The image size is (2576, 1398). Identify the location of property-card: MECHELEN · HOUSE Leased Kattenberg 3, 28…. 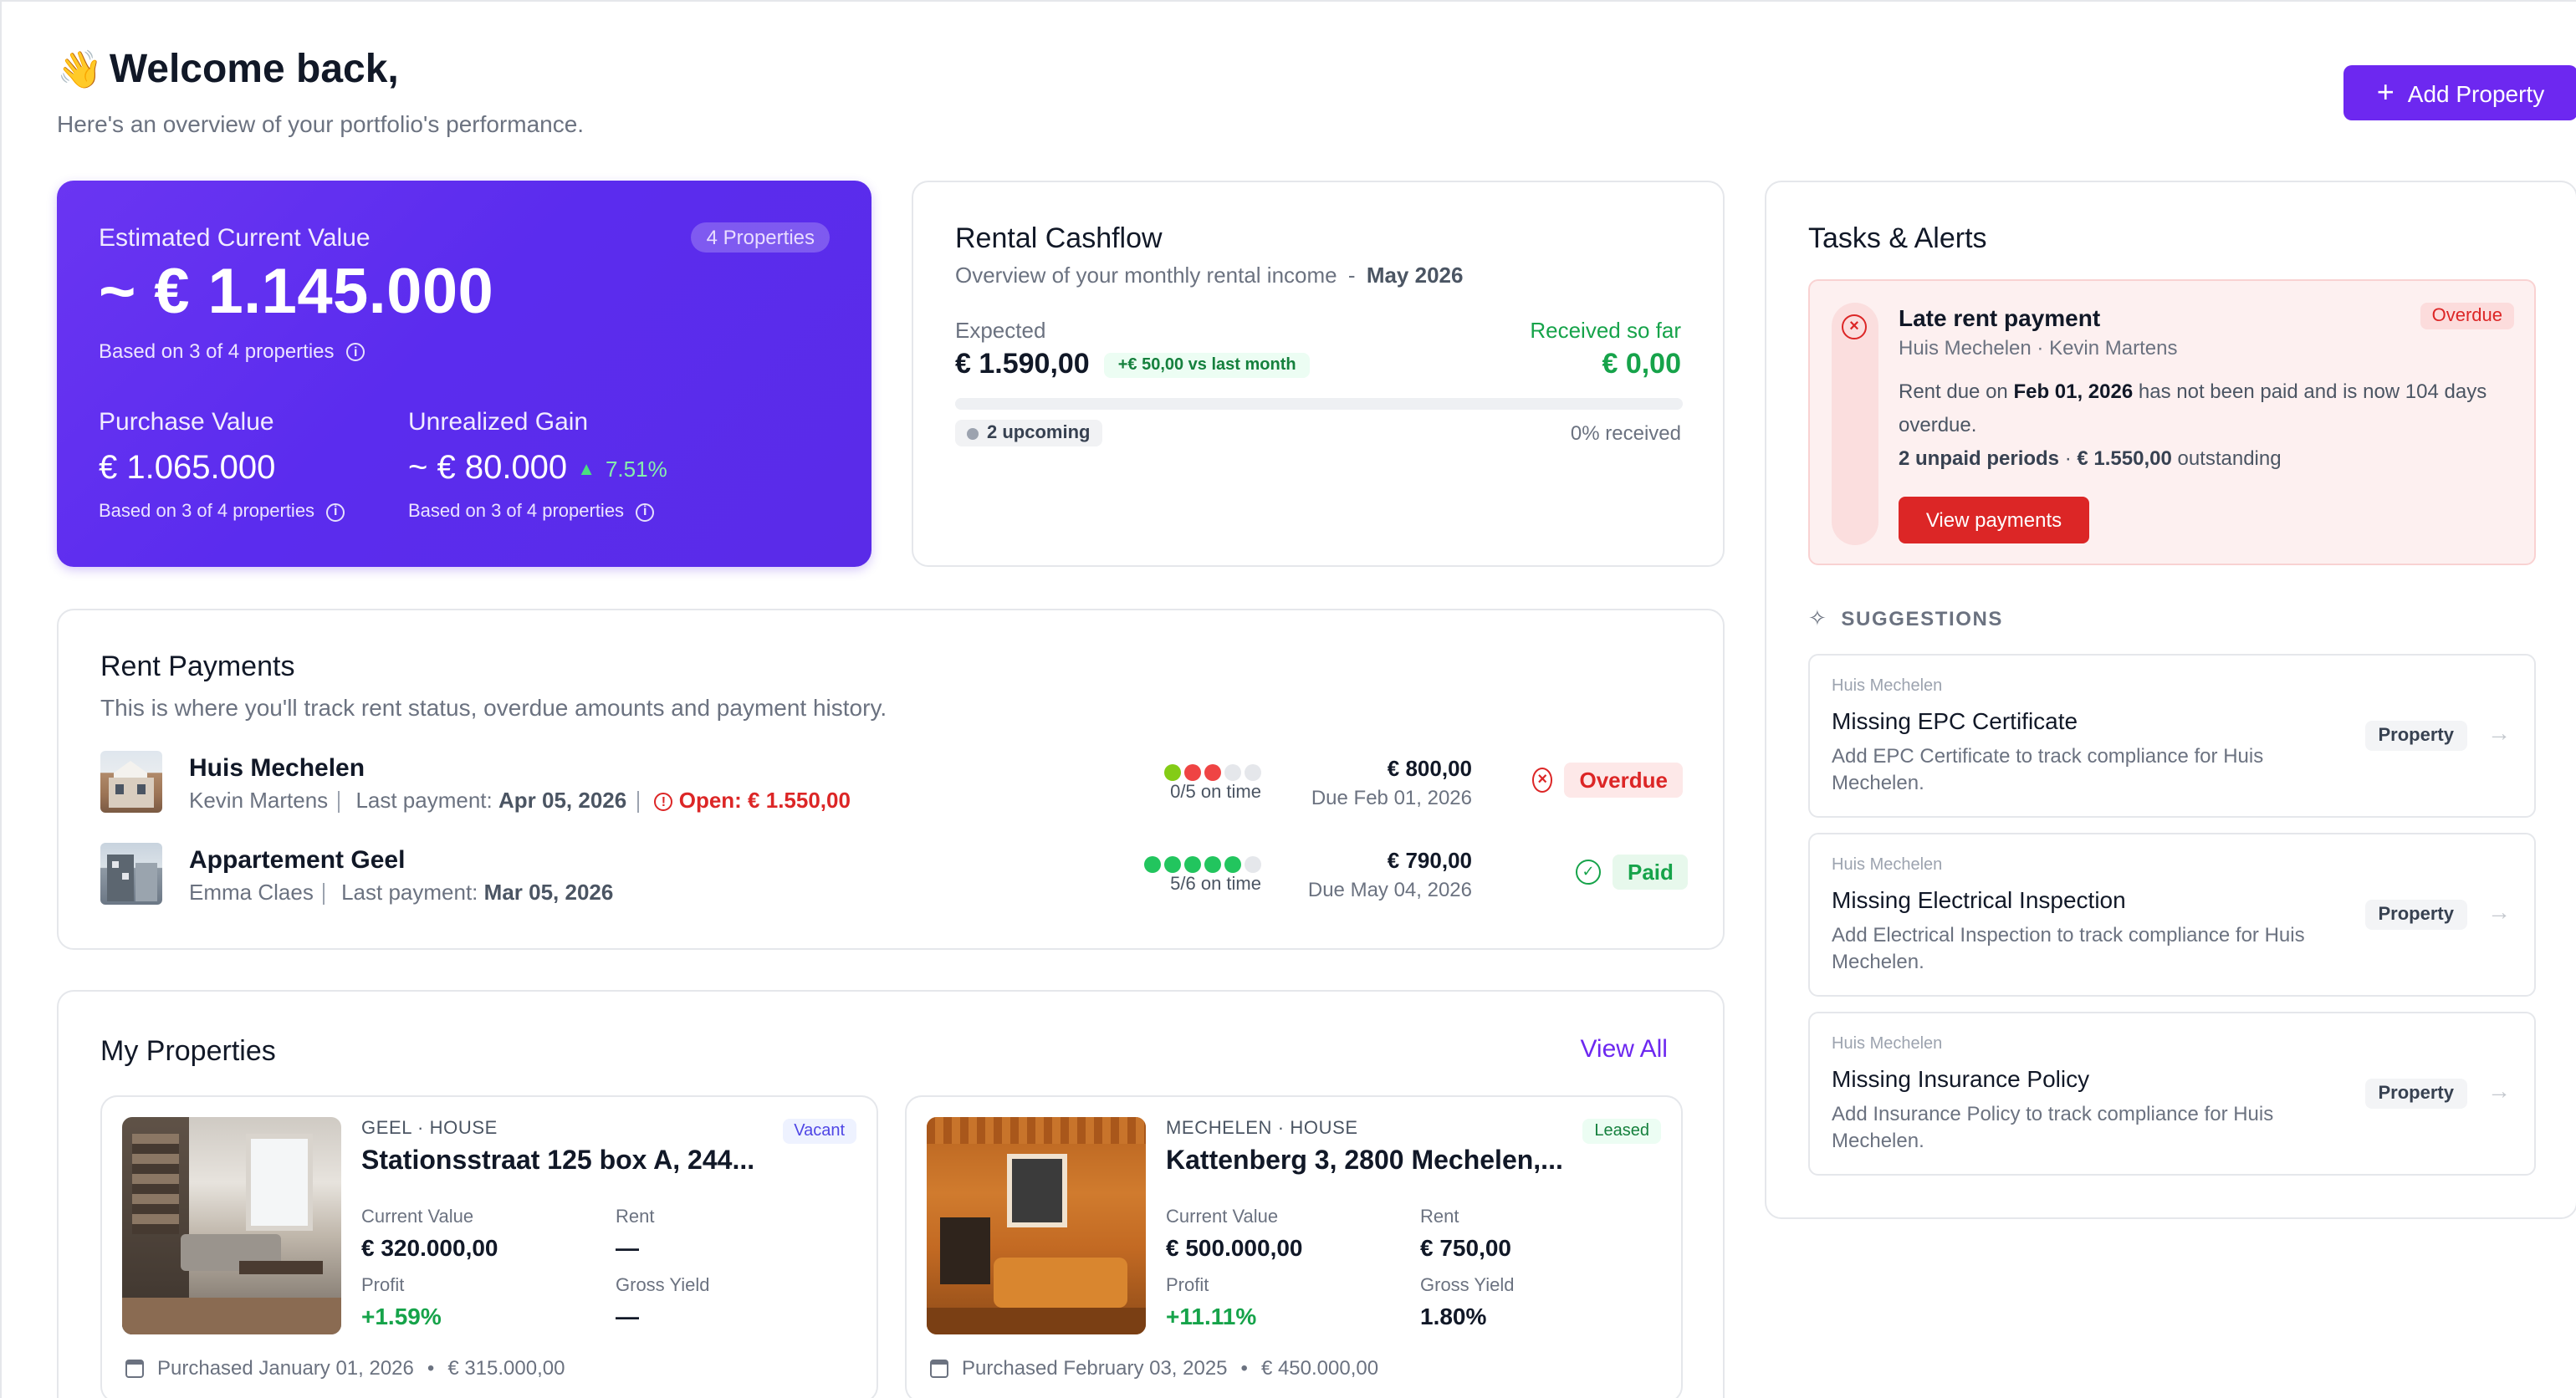
(1294, 1246).